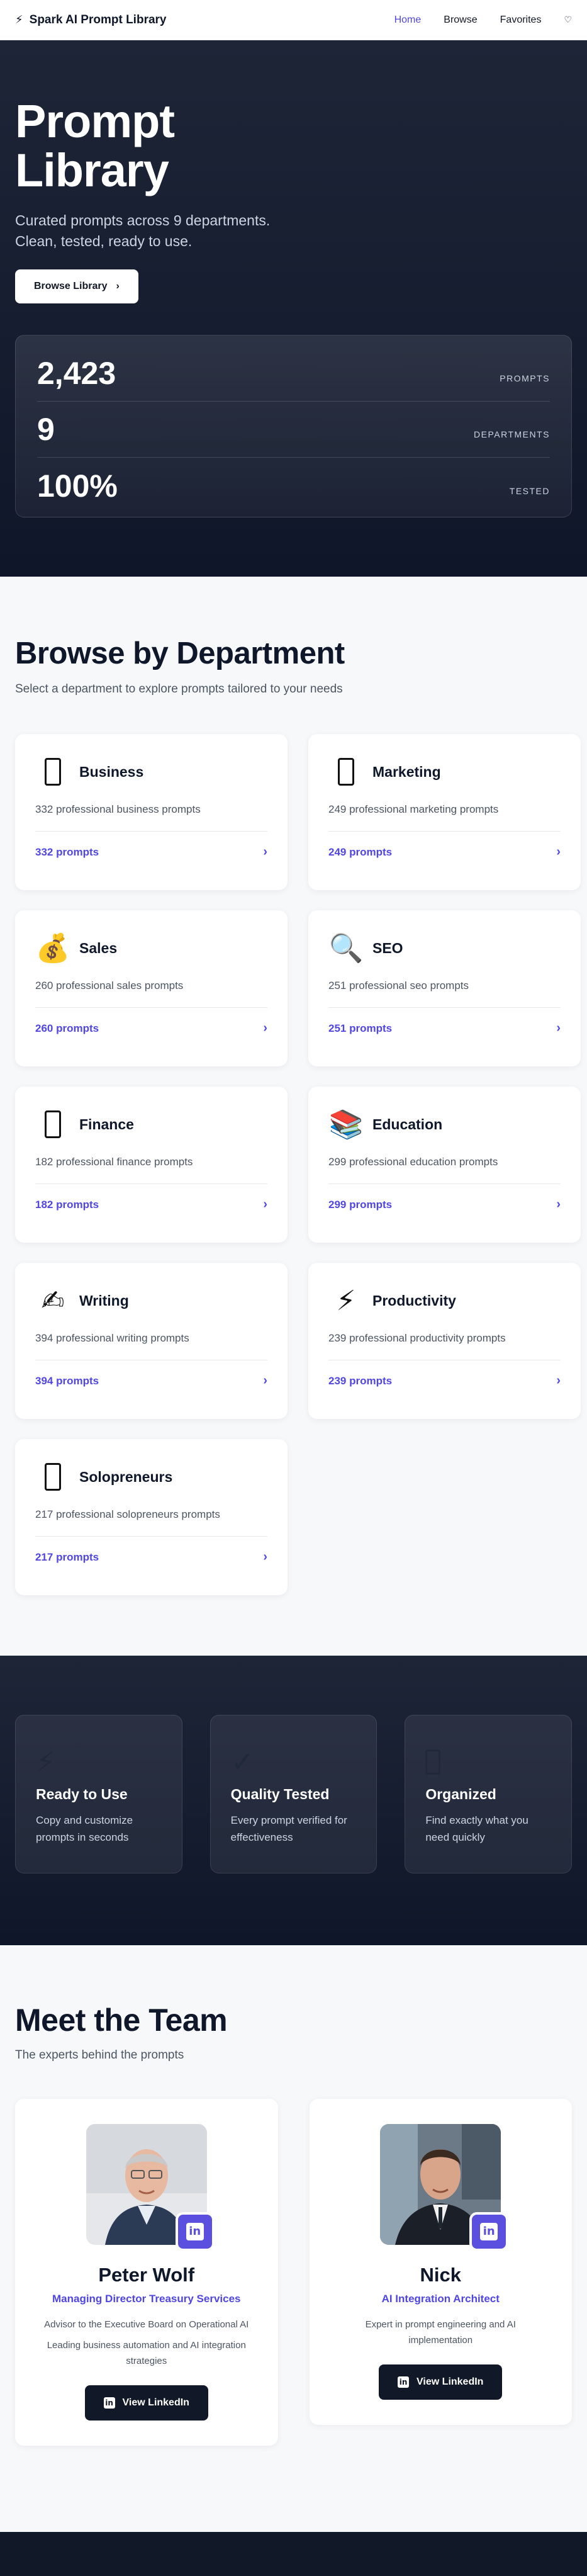 This screenshot has height=2576, width=587. Describe the element at coordinates (444, 948) in the screenshot. I see `card-header: 🔍 SEO` at that location.